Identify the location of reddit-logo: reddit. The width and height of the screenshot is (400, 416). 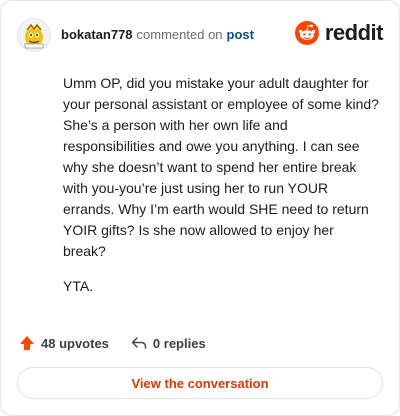
(339, 33).